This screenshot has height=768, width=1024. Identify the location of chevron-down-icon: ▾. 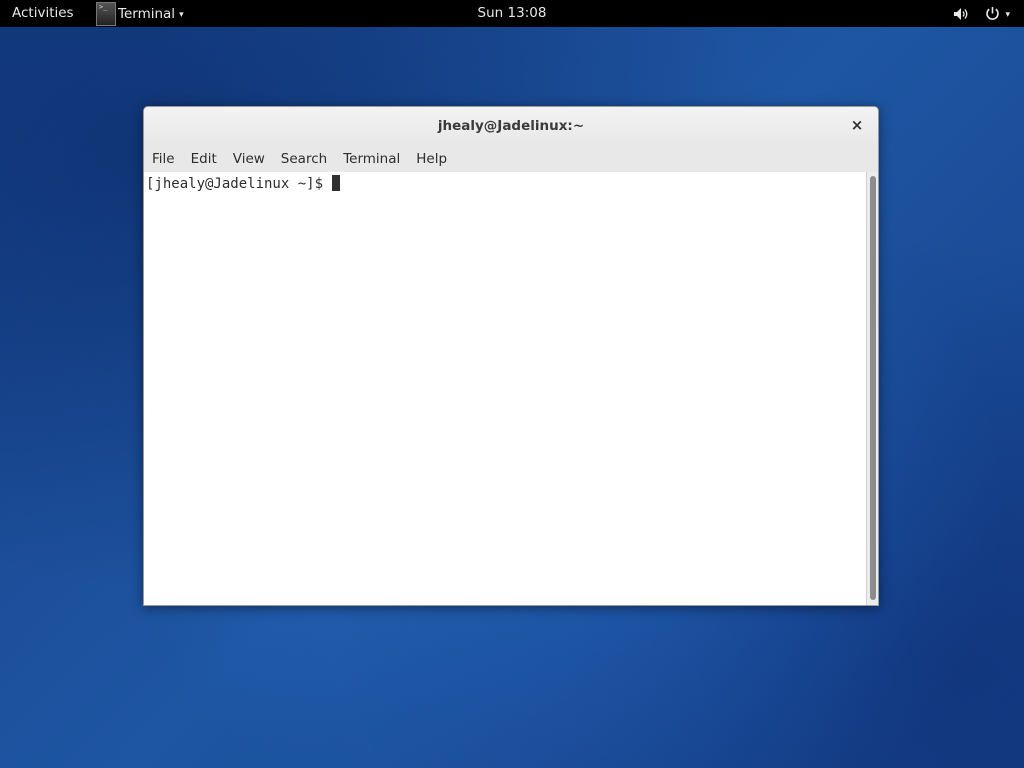
(1007, 15).